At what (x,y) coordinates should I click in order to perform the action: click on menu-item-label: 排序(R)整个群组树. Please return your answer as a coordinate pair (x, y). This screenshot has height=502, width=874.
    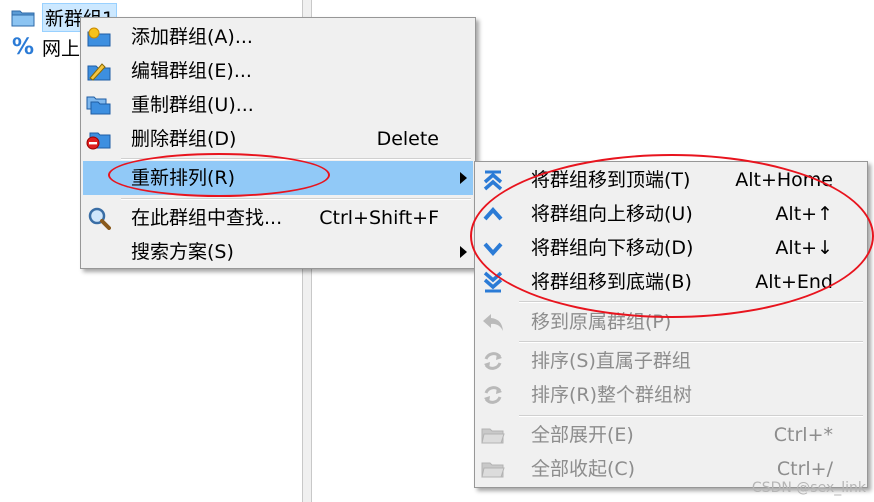
    Looking at the image, I should click on (612, 395).